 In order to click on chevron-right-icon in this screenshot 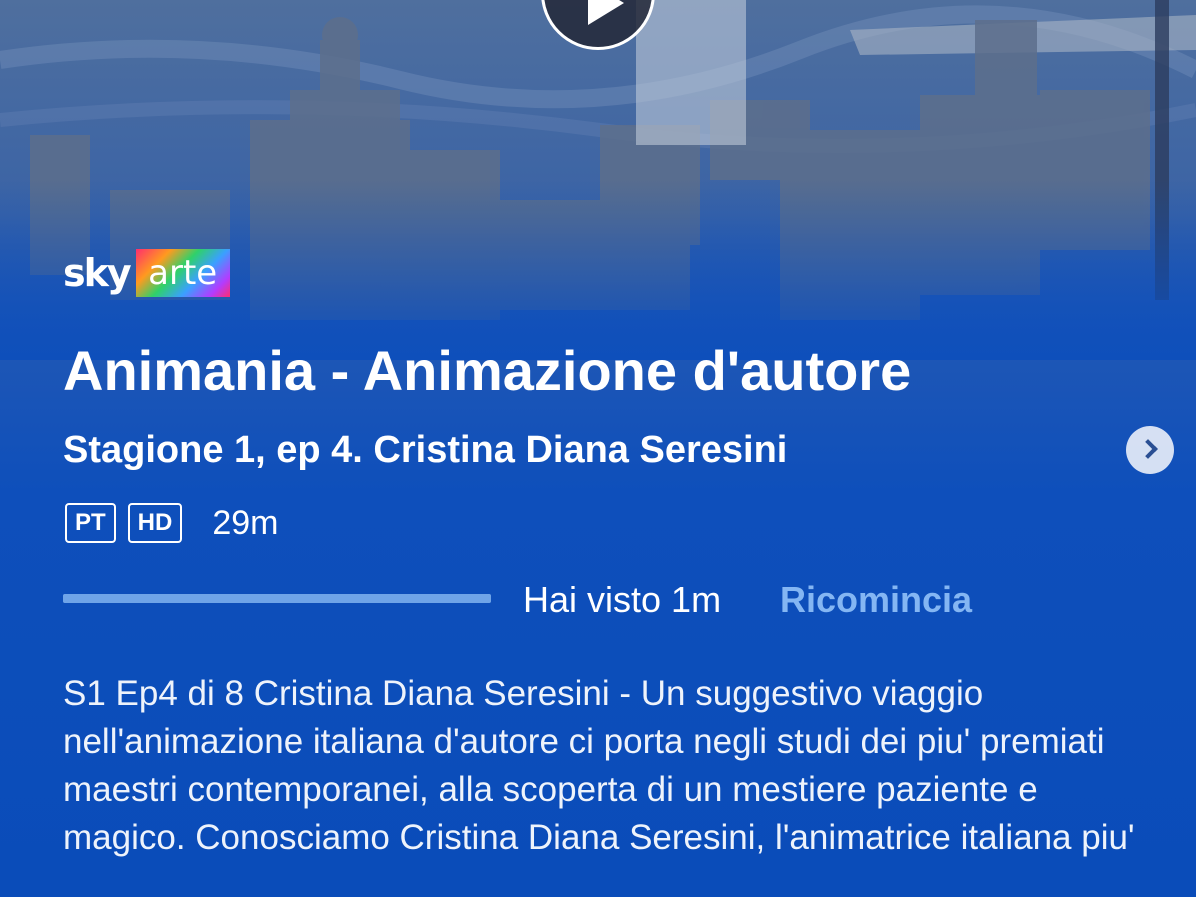, I will do `click(1148, 449)`.